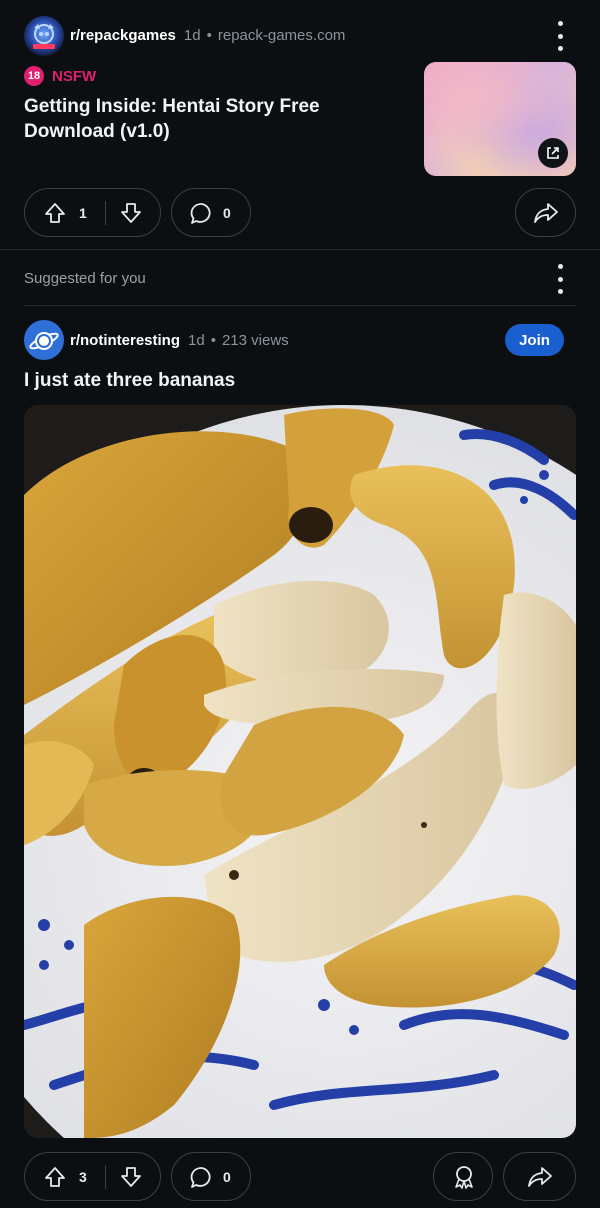 The height and width of the screenshot is (1208, 600). I want to click on post-divider, so click(300, 249).